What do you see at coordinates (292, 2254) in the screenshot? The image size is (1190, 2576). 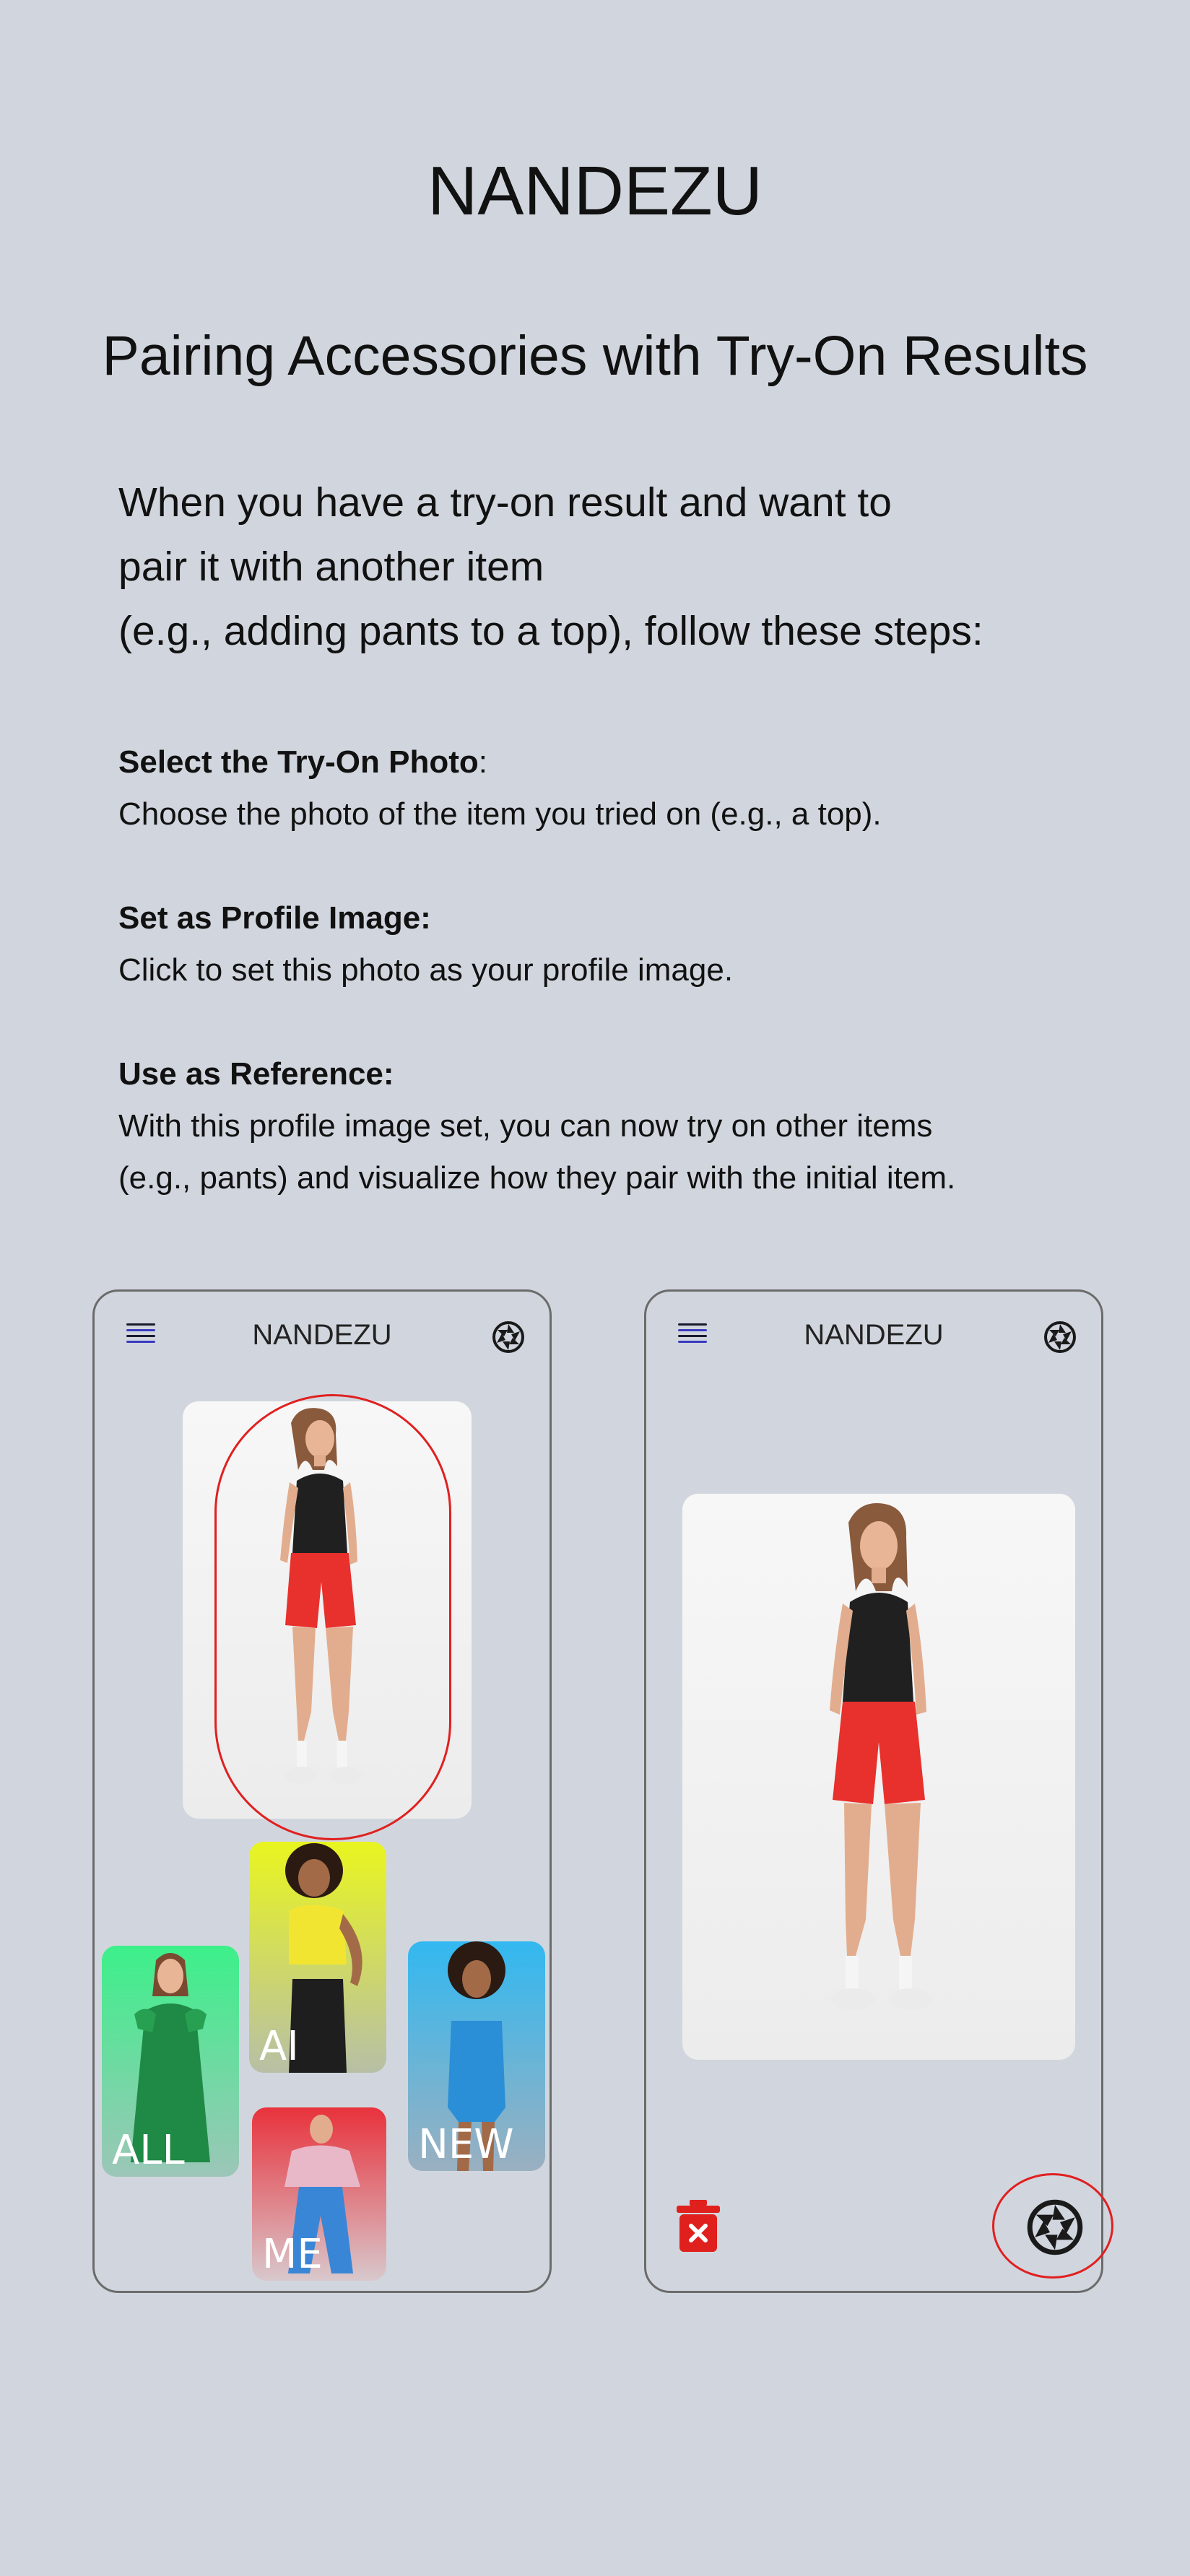 I see `tile-label: ME` at bounding box center [292, 2254].